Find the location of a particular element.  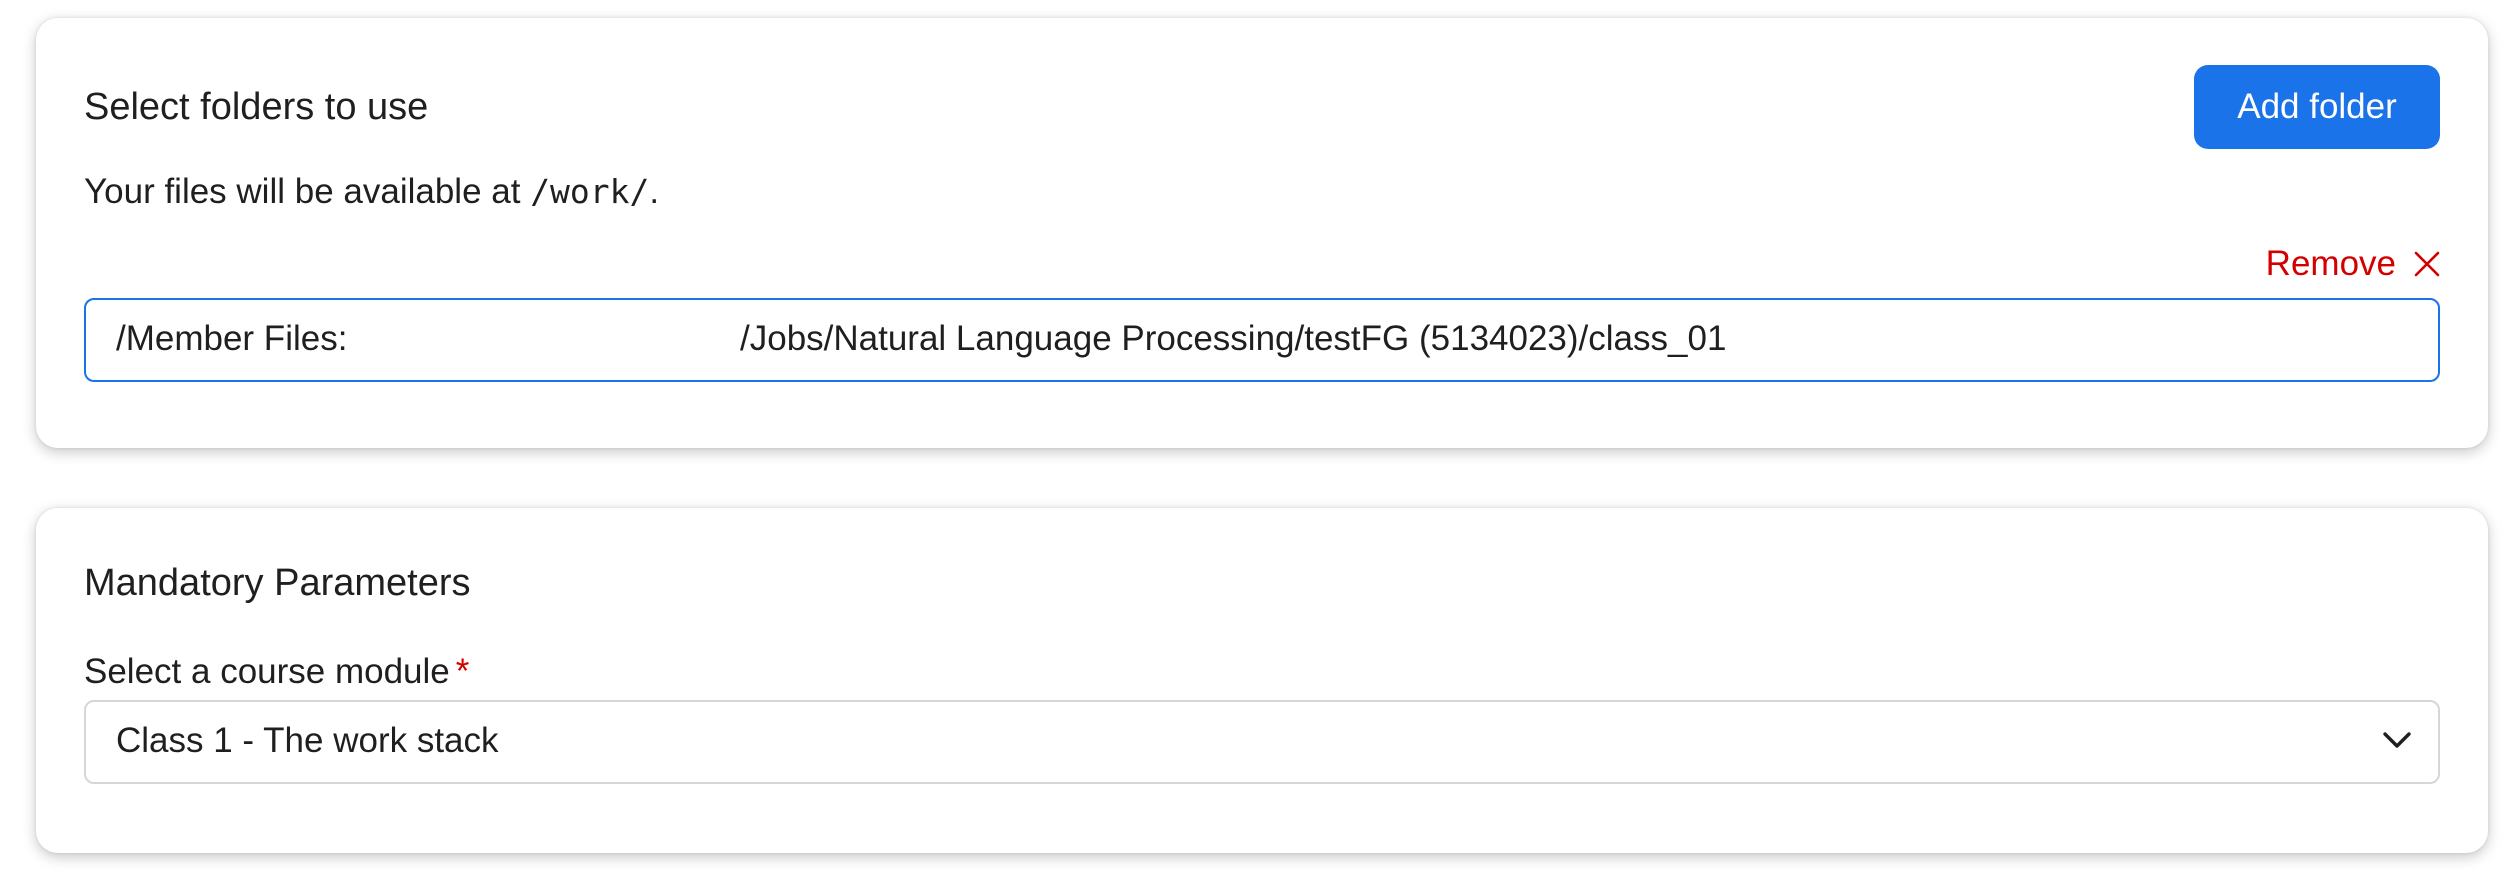

folder-path-prefix: /Member Files: is located at coordinates (232, 338).